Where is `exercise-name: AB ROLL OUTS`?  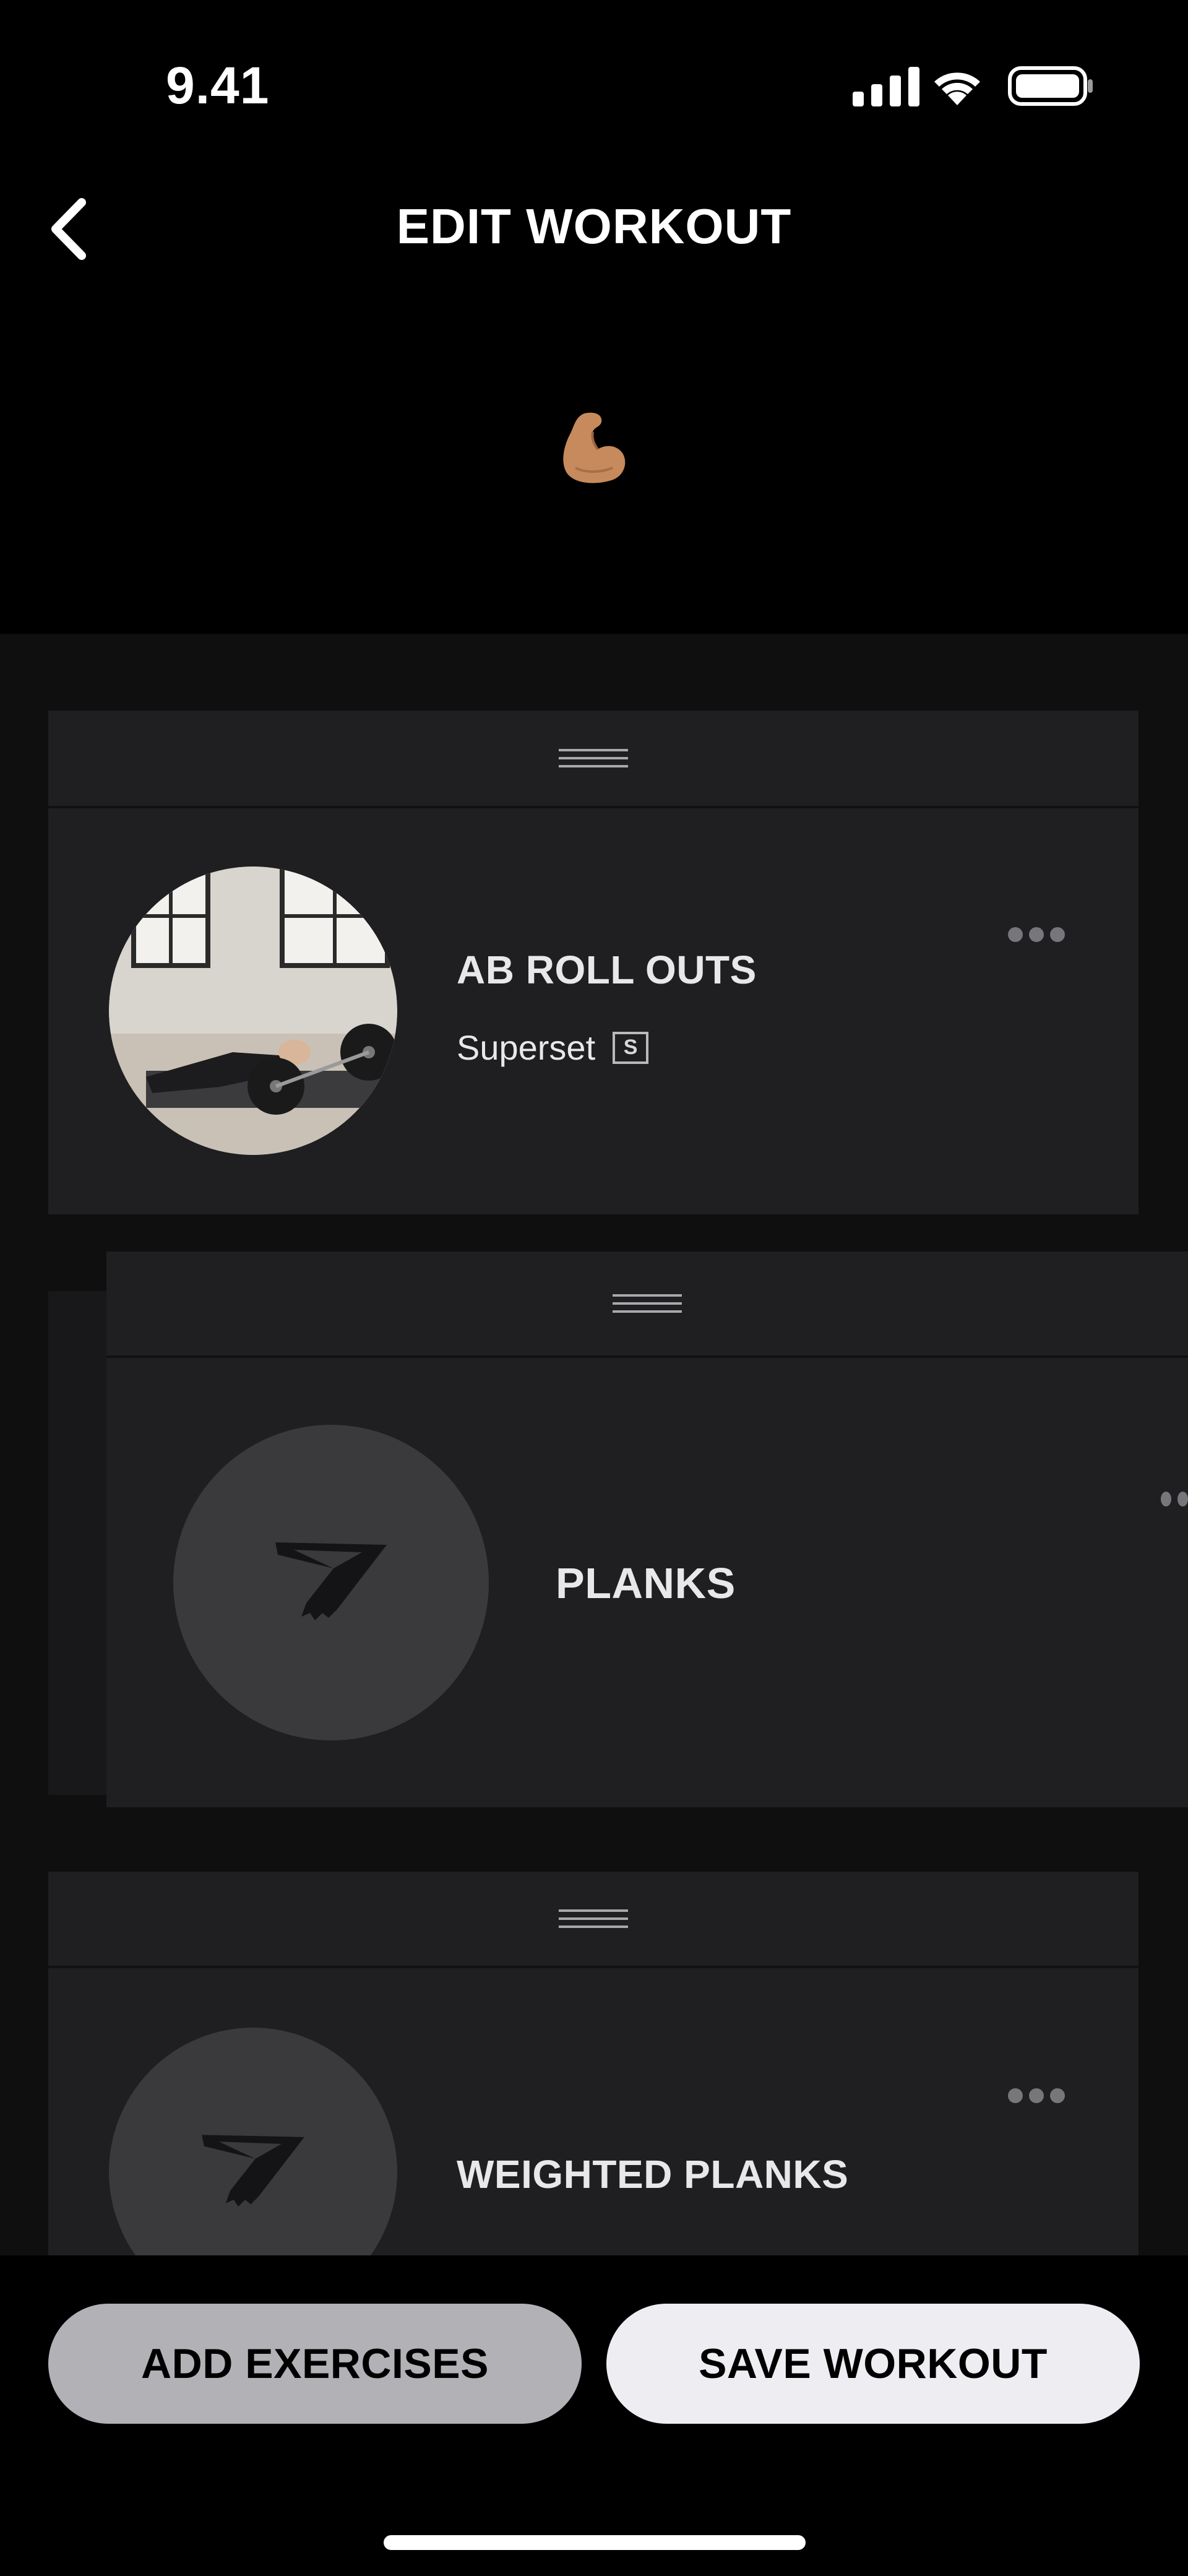 exercise-name: AB ROLL OUTS is located at coordinates (607, 970).